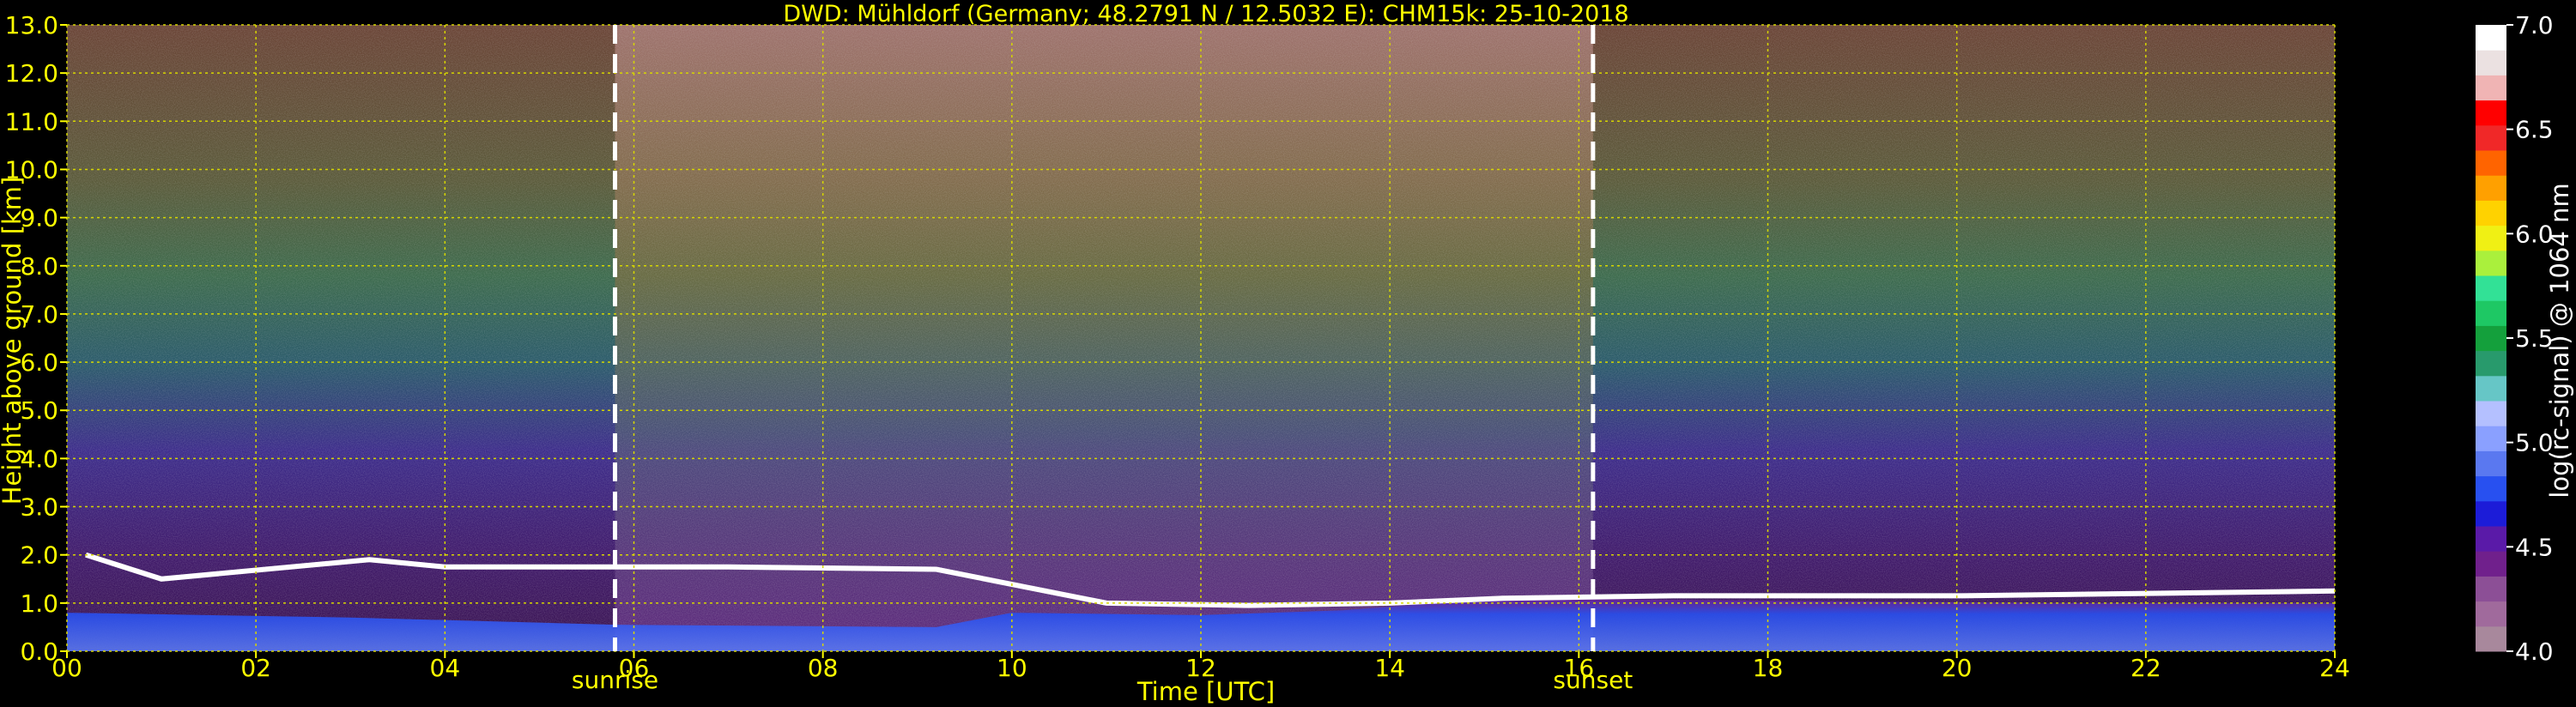  I want to click on x-tick-label: 04, so click(445, 668).